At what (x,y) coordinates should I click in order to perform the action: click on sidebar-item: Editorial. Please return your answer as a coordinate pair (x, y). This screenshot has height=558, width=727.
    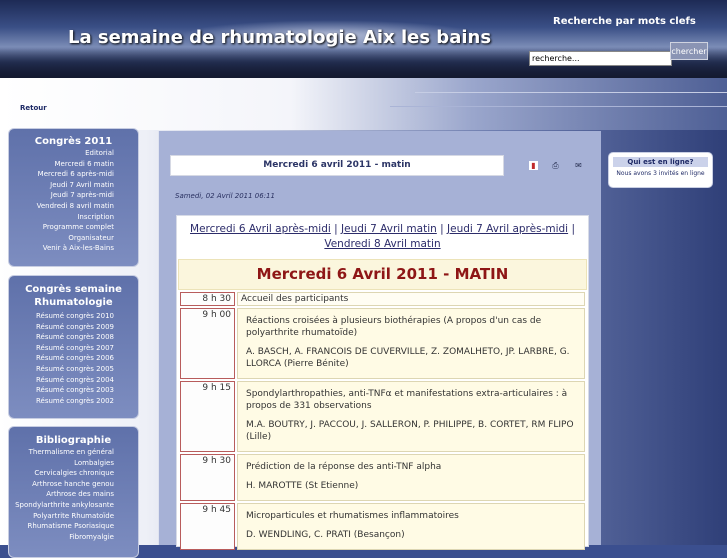
    Looking at the image, I should click on (61, 153).